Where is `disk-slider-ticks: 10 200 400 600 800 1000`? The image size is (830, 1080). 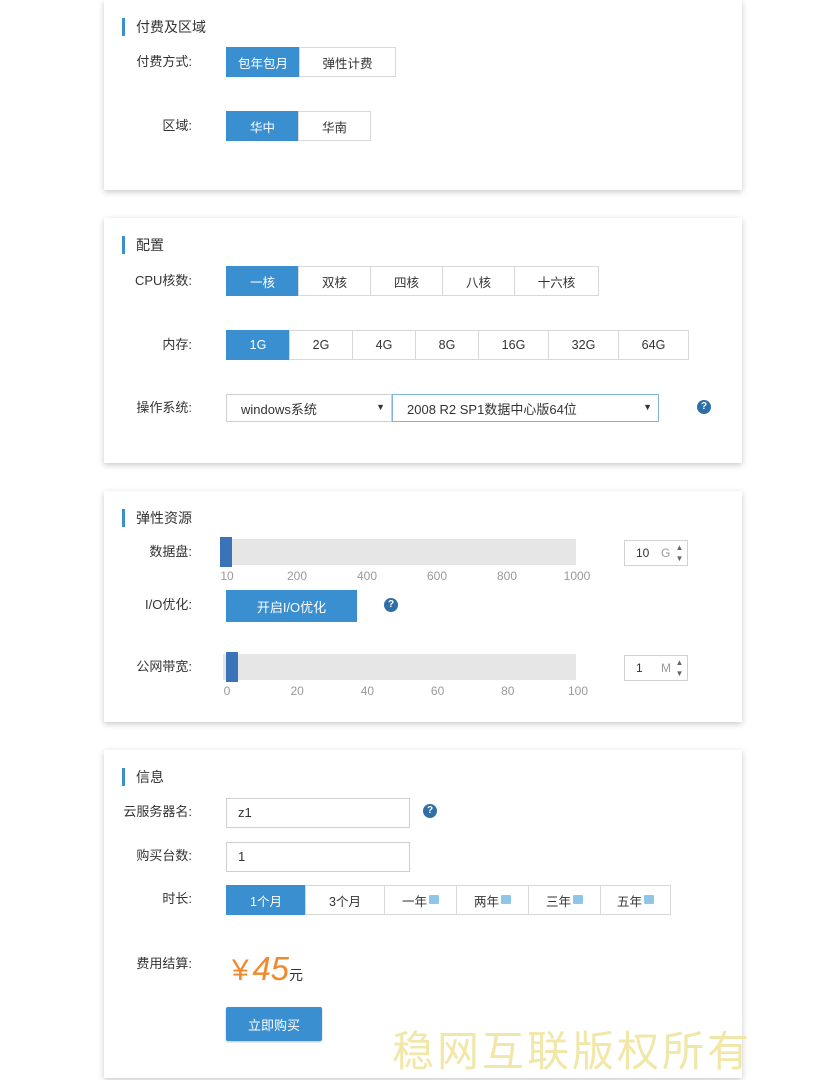 disk-slider-ticks: 10 200 400 600 800 1000 is located at coordinates (405, 577).